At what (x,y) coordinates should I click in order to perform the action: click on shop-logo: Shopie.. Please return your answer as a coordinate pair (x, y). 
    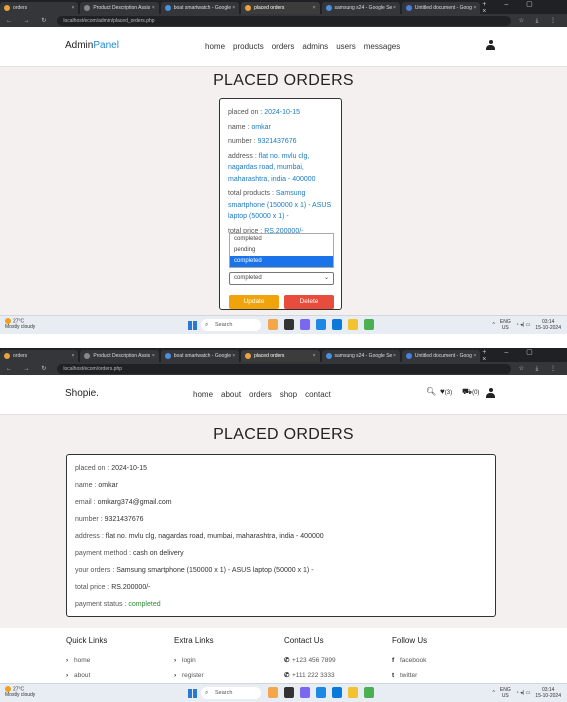
    Looking at the image, I should click on (82, 393).